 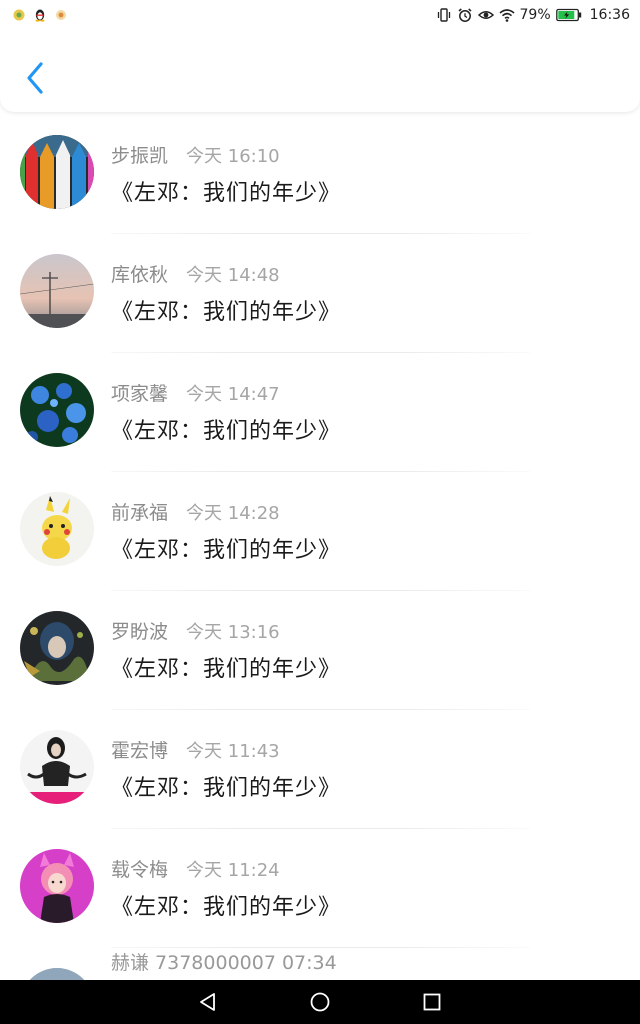 I want to click on comment-meta: 罗盼波 今天 13:16, so click(x=195, y=630).